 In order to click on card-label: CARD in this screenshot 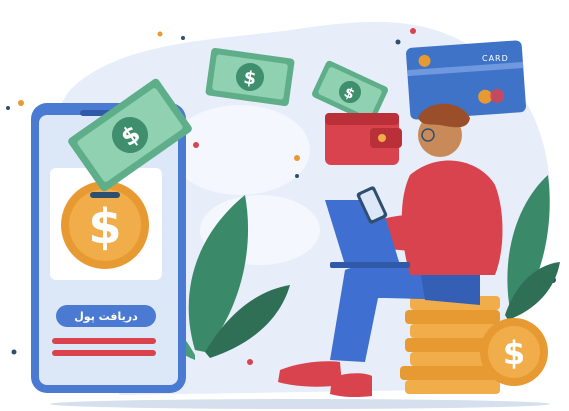, I will do `click(495, 58)`.